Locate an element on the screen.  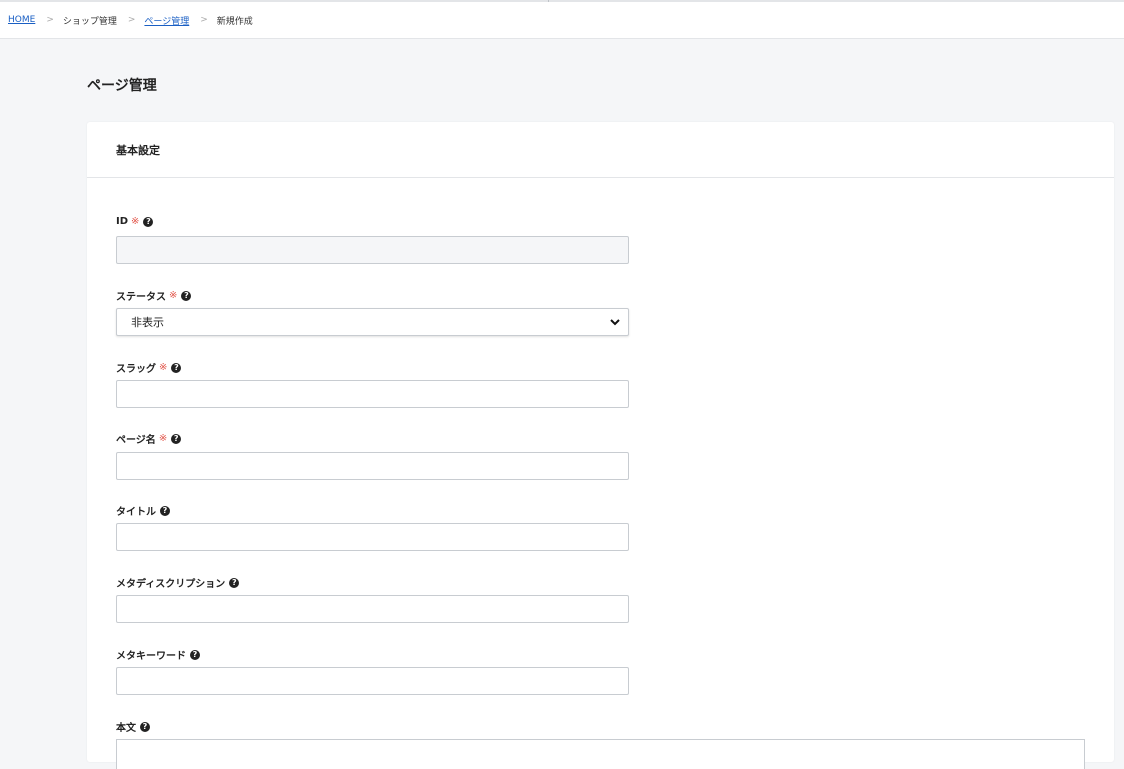
breadcrumb-home: HOME is located at coordinates (21, 20).